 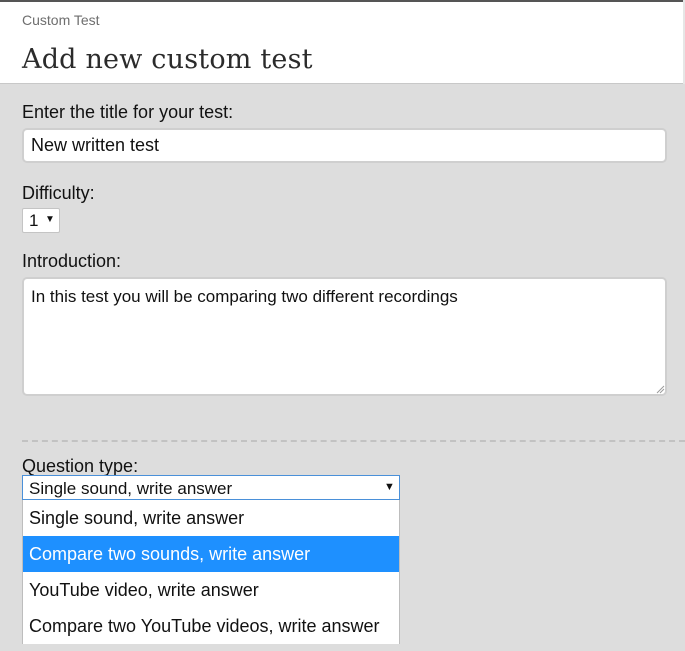 What do you see at coordinates (341, 43) in the screenshot?
I see `page-header: Custom Test Add new custom test` at bounding box center [341, 43].